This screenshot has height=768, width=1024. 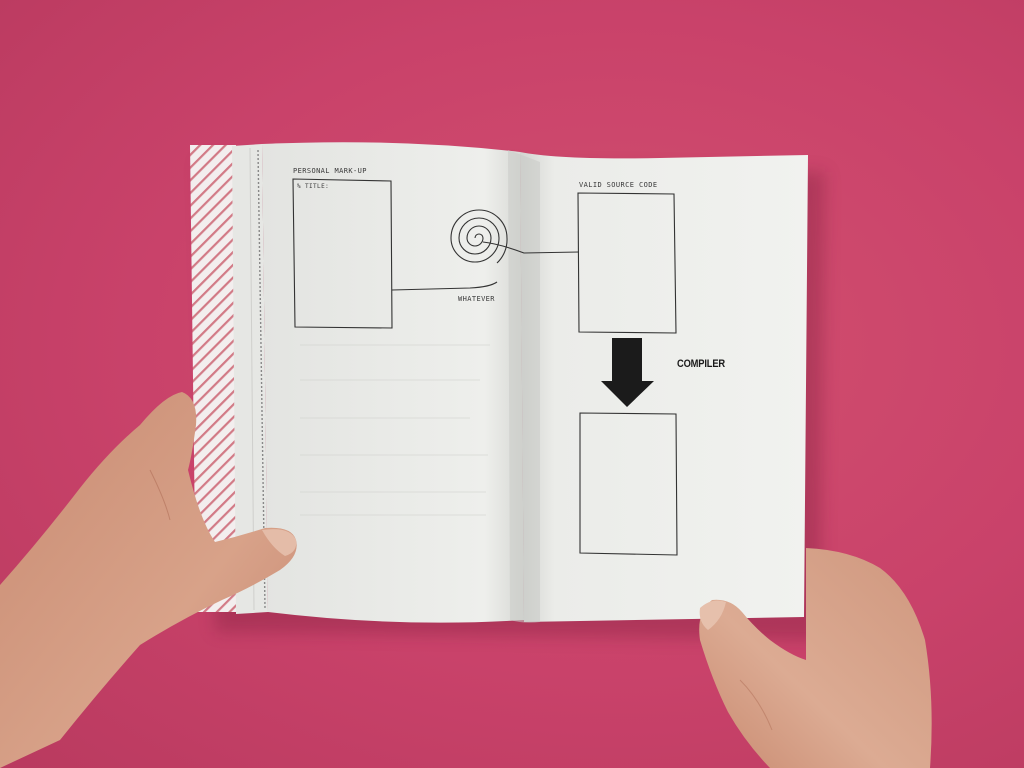 I want to click on compiler-label: COMPILER, so click(x=701, y=364).